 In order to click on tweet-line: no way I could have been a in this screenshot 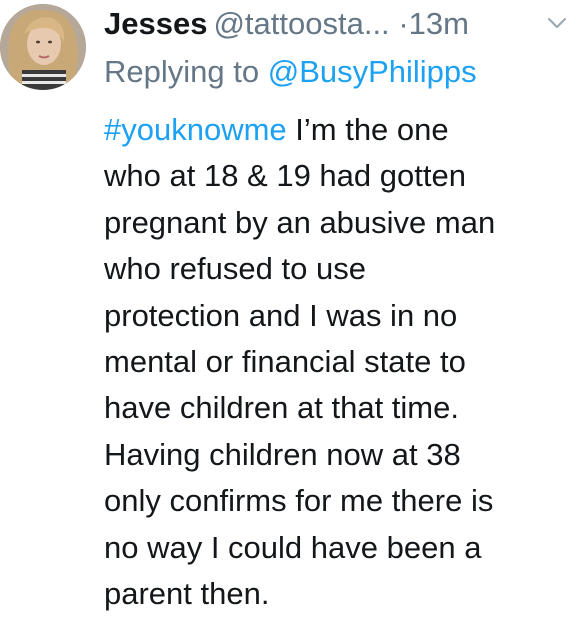, I will do `click(293, 547)`.